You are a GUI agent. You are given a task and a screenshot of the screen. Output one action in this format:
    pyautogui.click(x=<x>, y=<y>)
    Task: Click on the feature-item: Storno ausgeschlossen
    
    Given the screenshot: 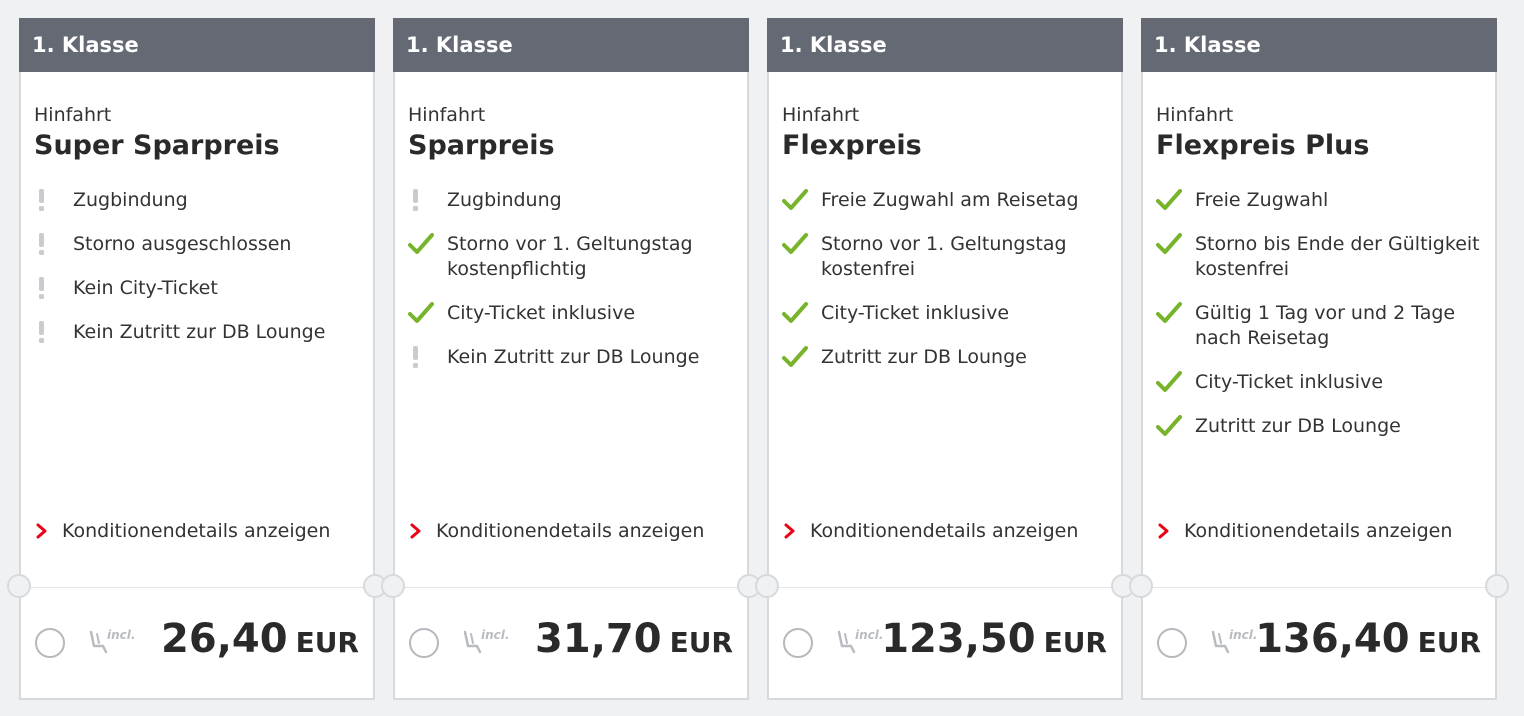 What is the action you would take?
    pyautogui.click(x=201, y=244)
    